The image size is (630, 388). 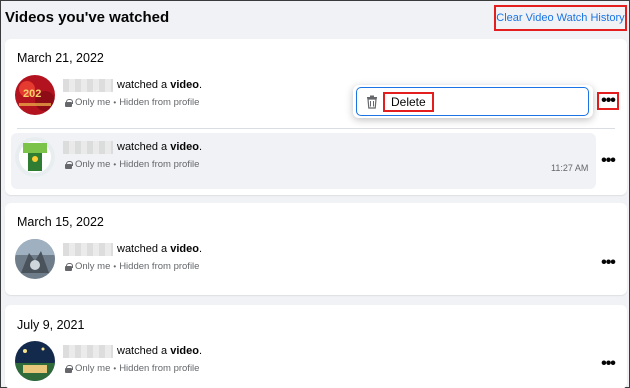 I want to click on video-thumbnail-avatar: 202, so click(x=35, y=95).